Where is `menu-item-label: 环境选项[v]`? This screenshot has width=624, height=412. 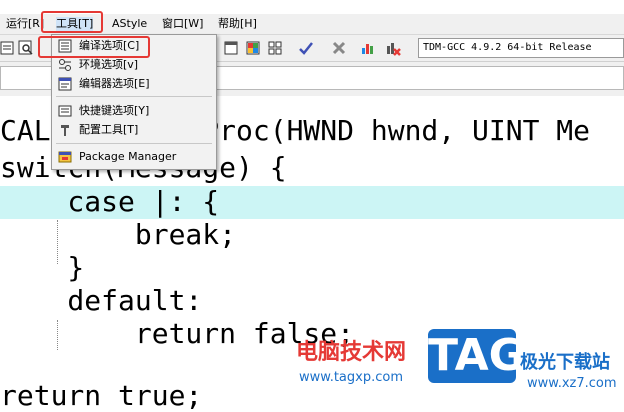 menu-item-label: 环境选项[v] is located at coordinates (109, 64).